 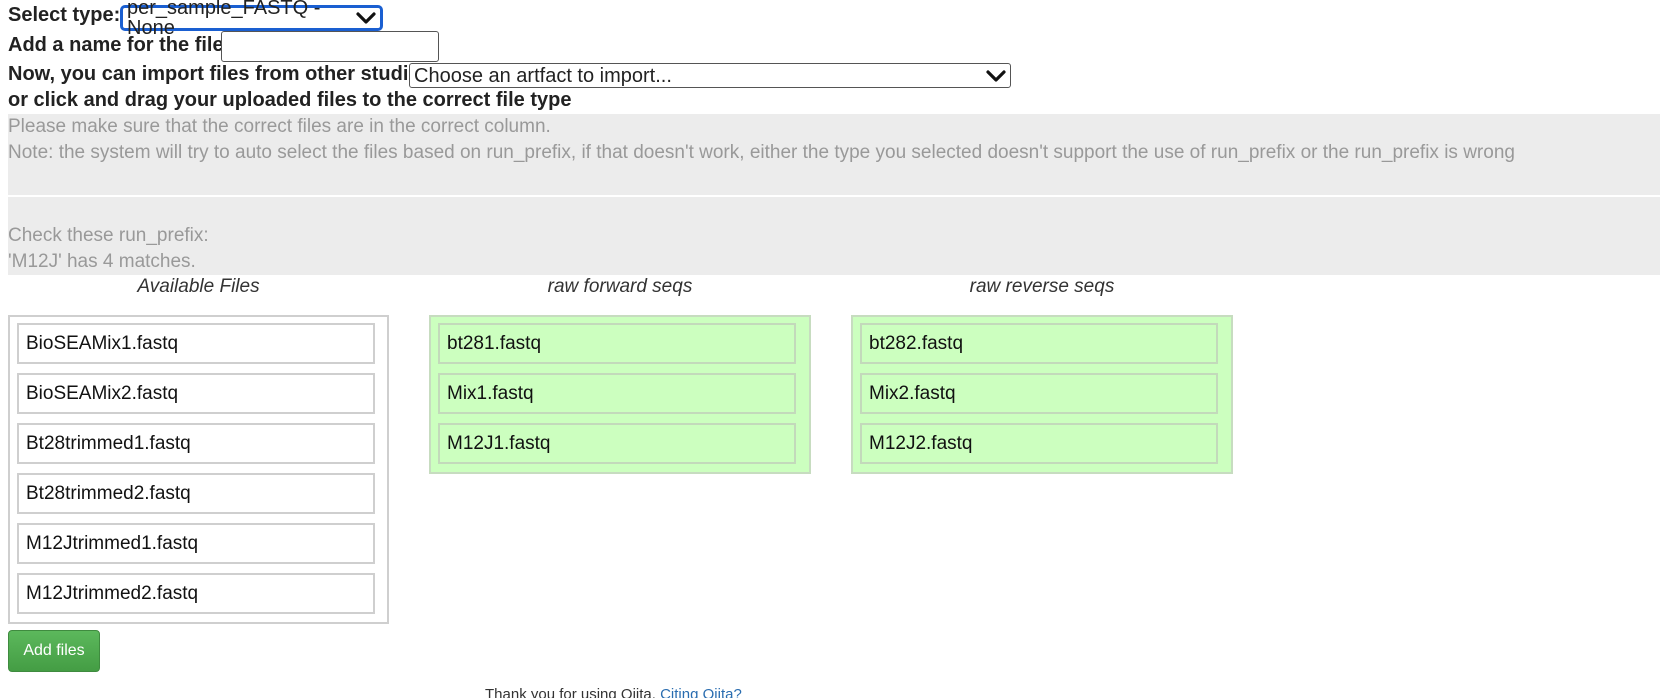 I want to click on file-name-input, so click(x=330, y=46).